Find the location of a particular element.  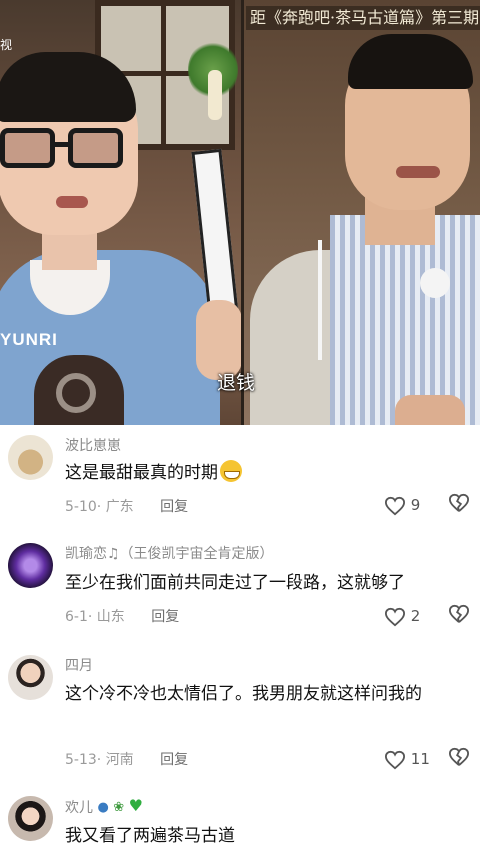

background-lamp is located at coordinates (215, 95).